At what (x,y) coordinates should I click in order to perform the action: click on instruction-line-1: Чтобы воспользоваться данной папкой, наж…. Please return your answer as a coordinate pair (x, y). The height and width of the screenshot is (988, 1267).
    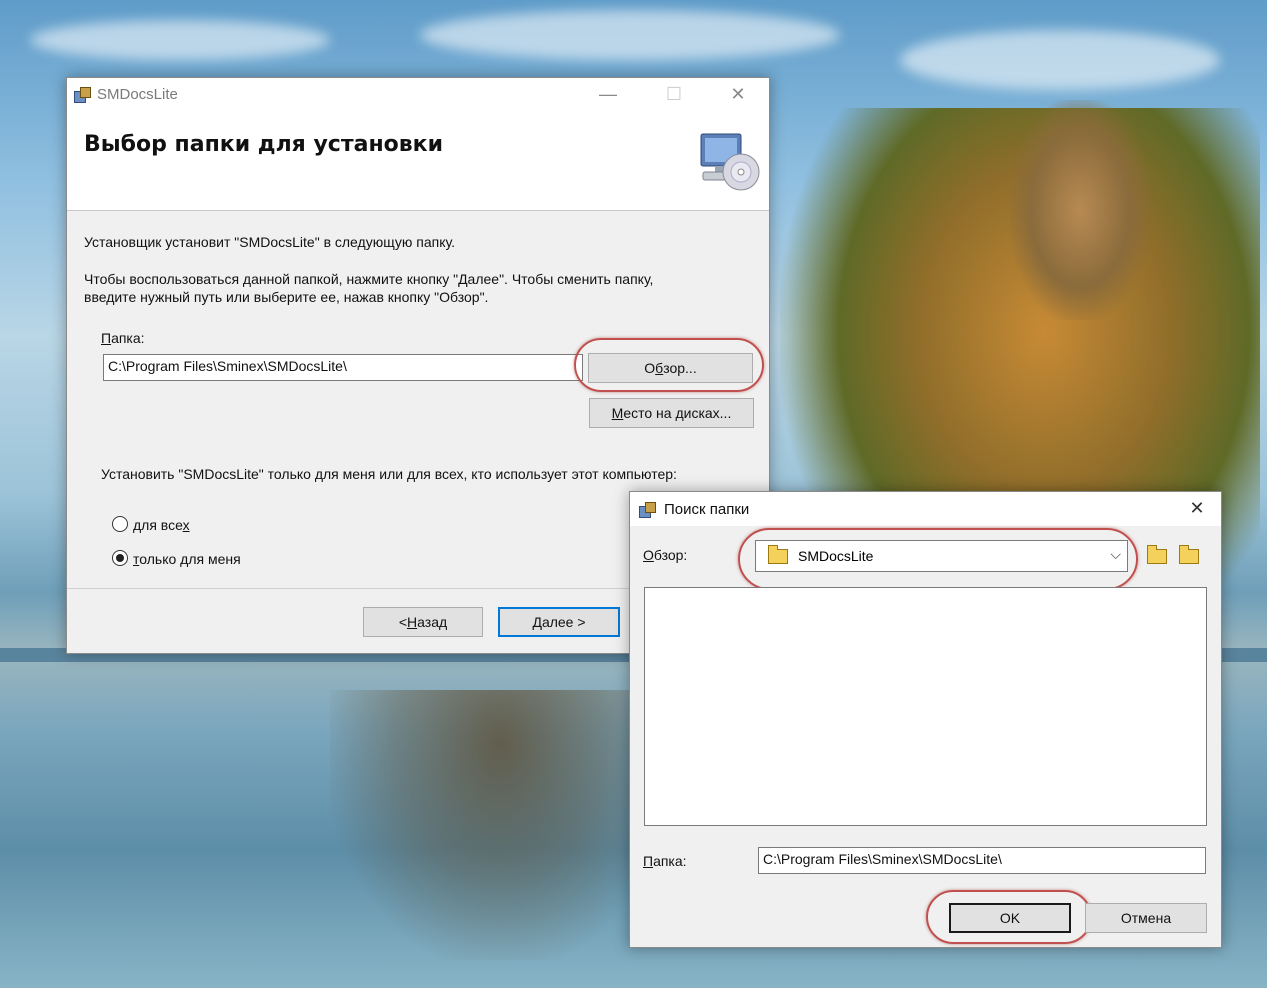
    Looking at the image, I should click on (369, 279).